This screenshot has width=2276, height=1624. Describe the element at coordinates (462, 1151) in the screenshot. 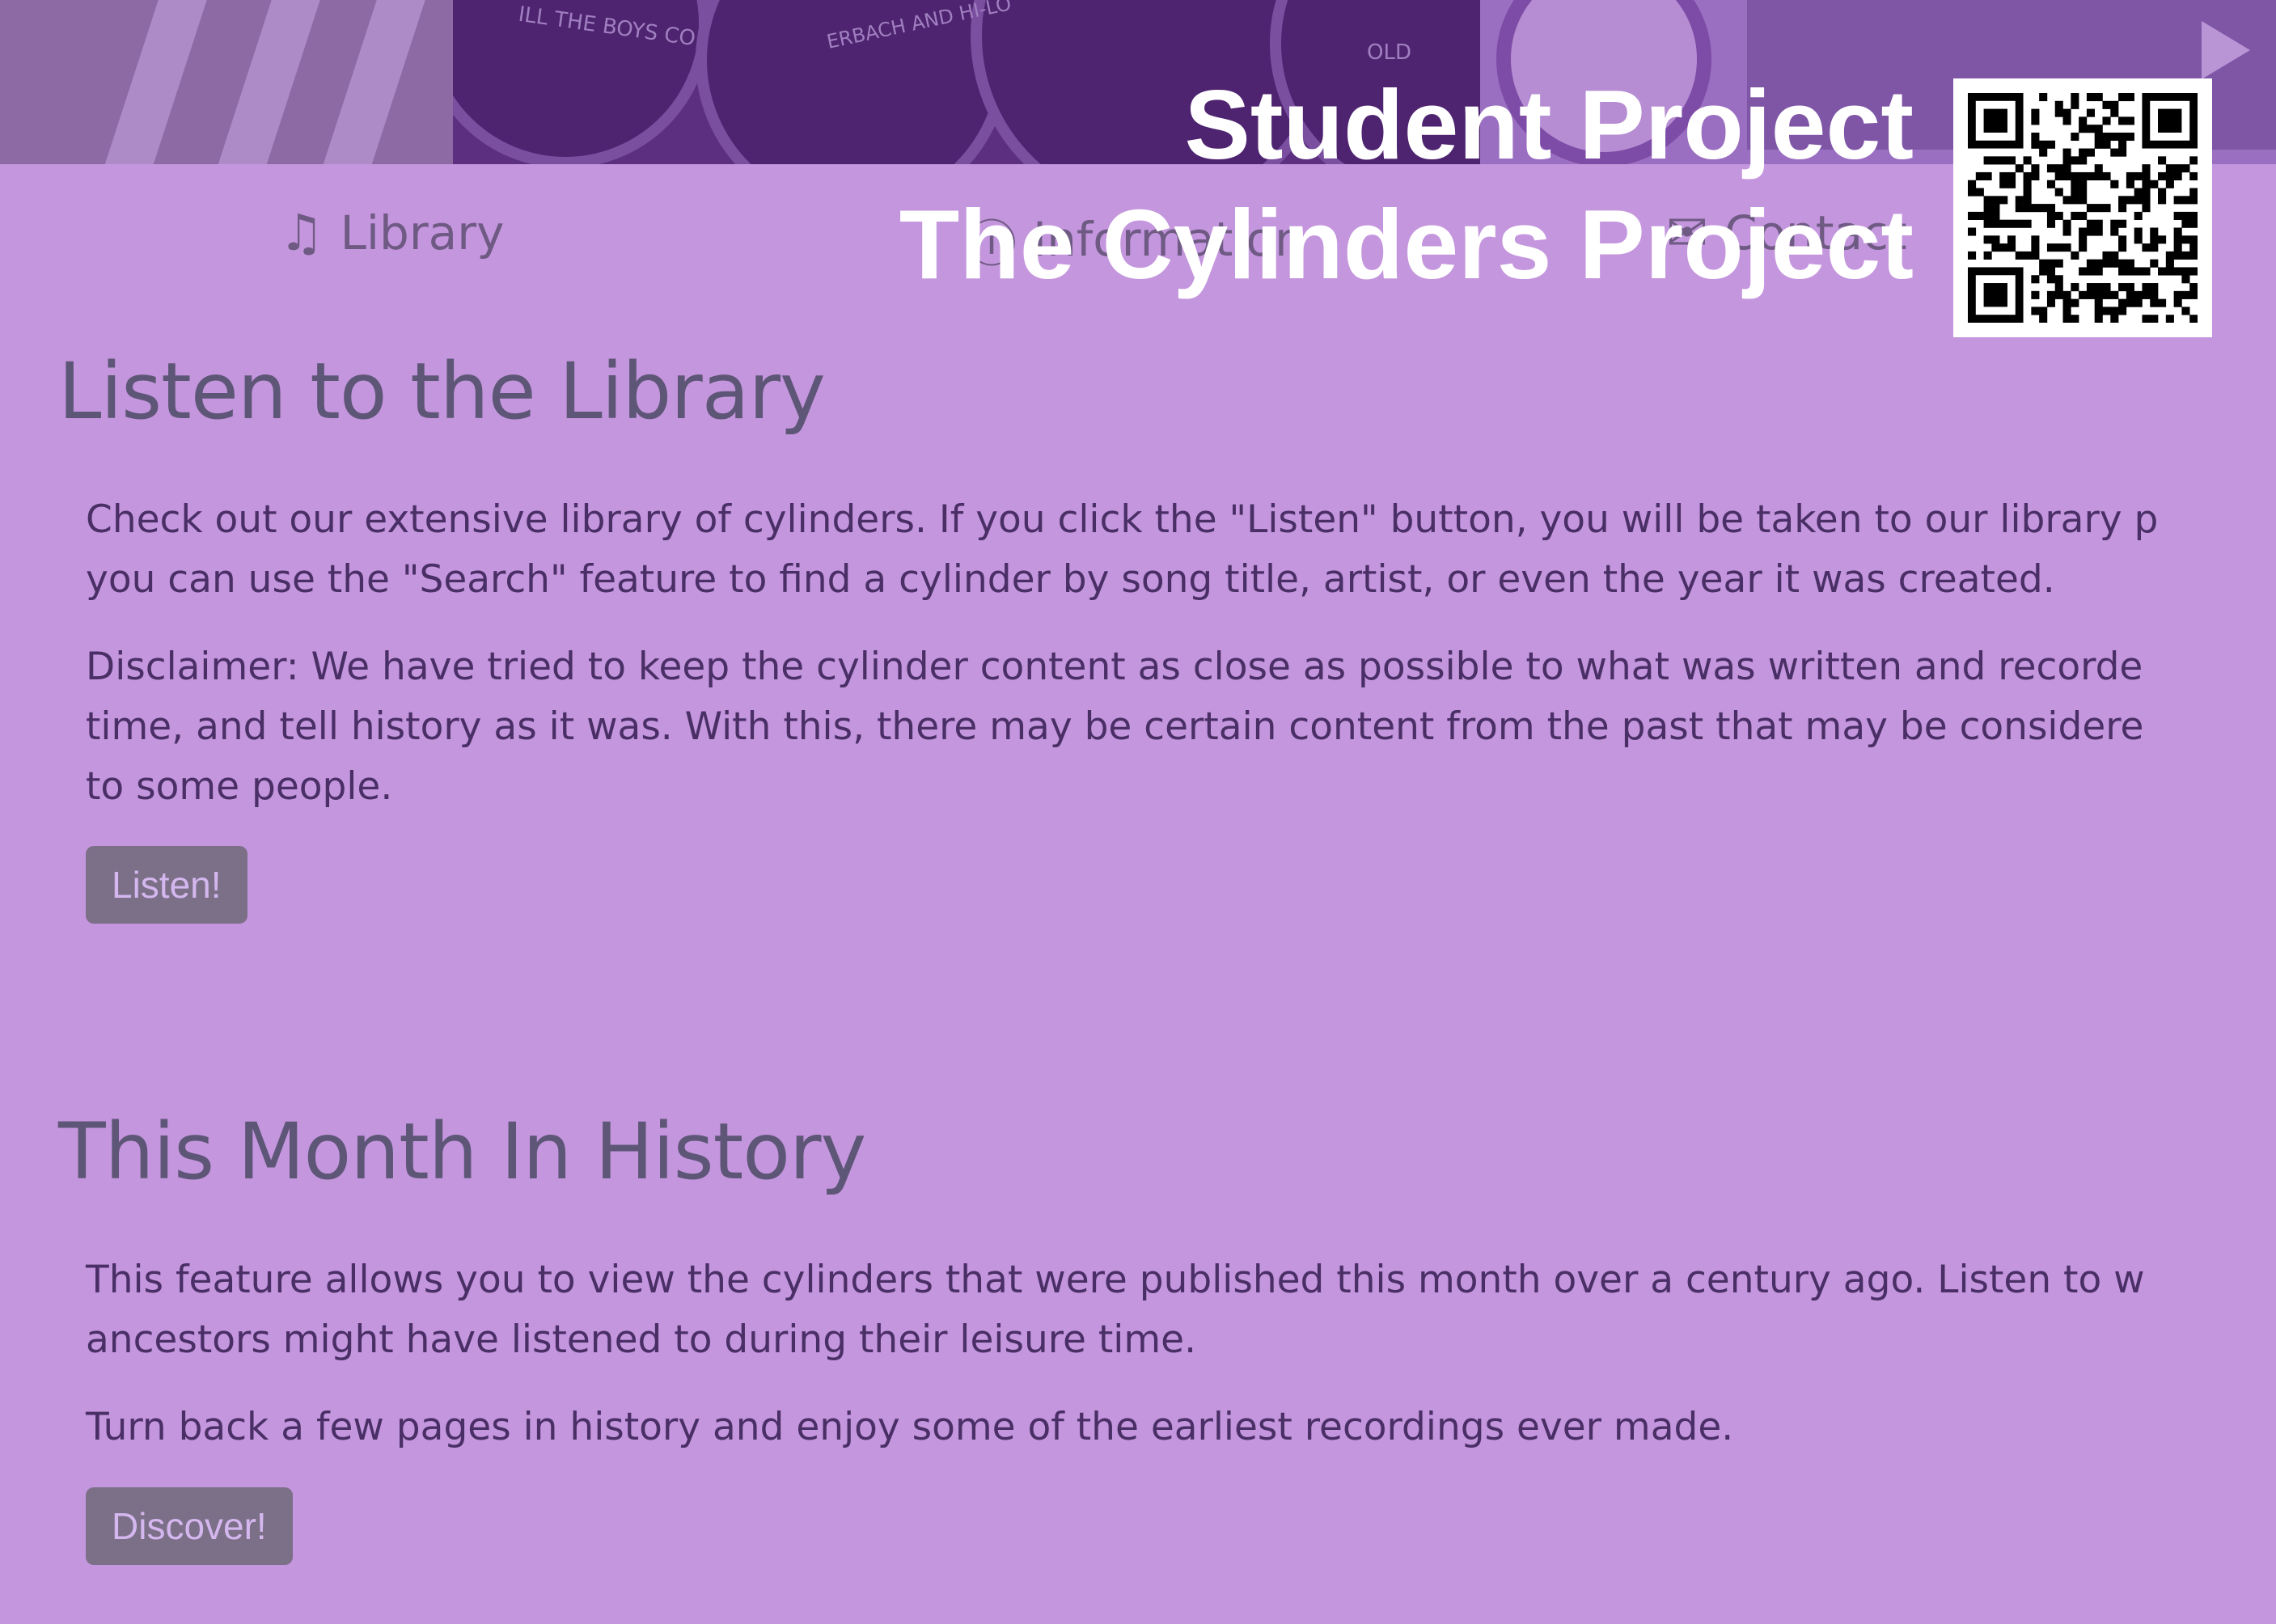

I see `history-heading: This Month In History` at that location.